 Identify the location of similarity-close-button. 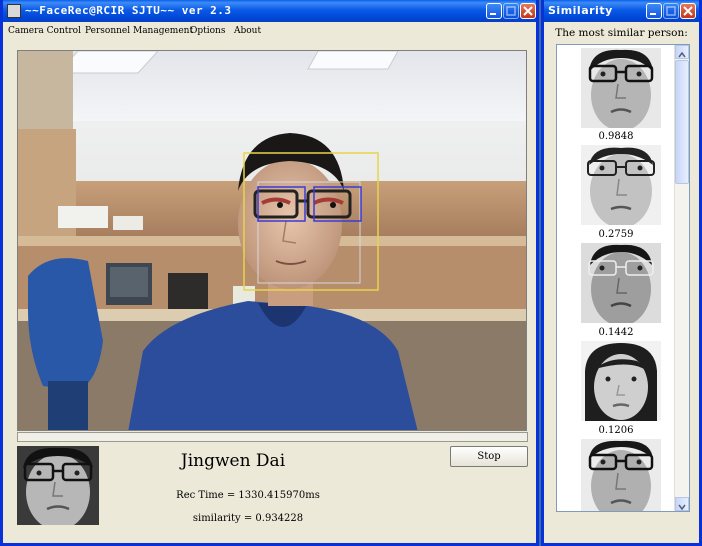
(688, 11).